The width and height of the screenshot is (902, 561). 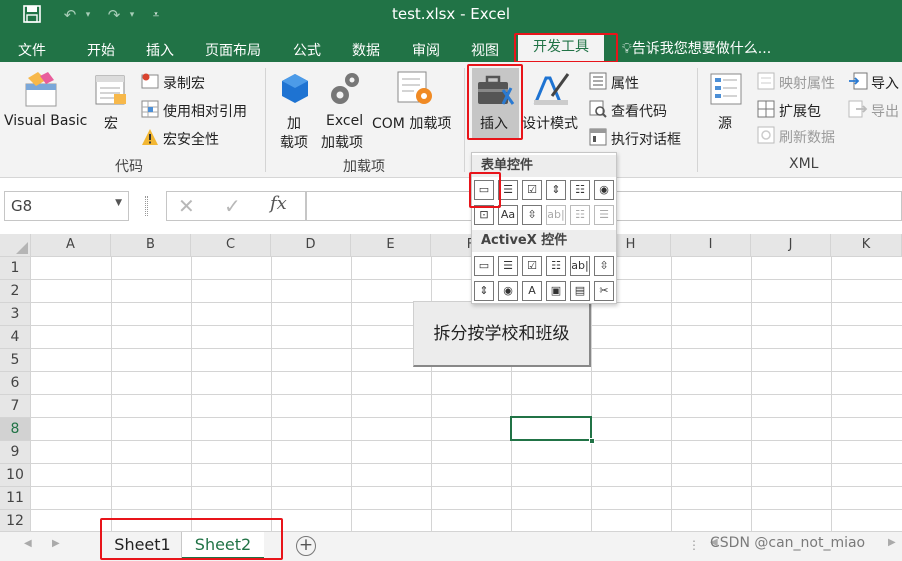 What do you see at coordinates (885, 83) in the screenshot?
I see `import-button: 导入` at bounding box center [885, 83].